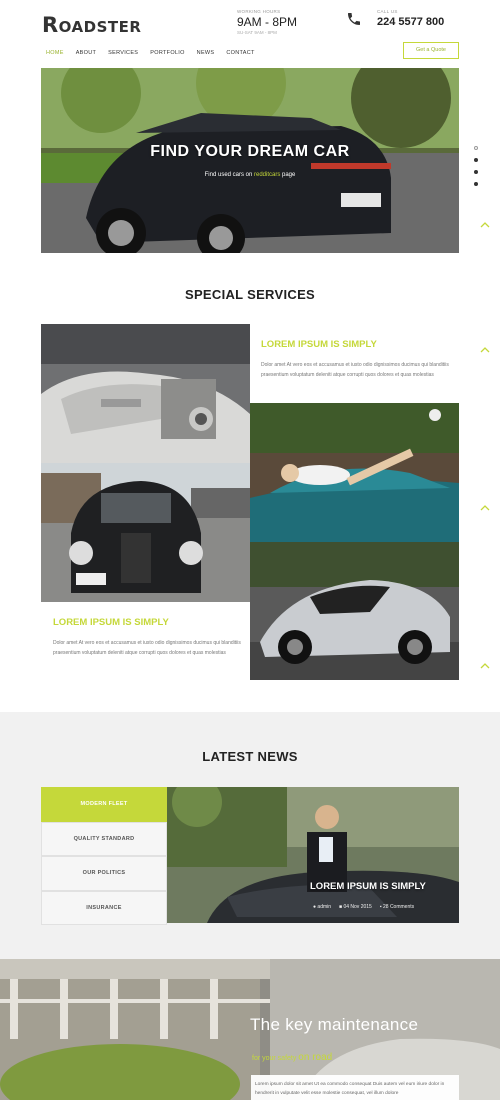 The width and height of the screenshot is (500, 1100). I want to click on news-comments: ▪ 28 Comments, so click(397, 907).